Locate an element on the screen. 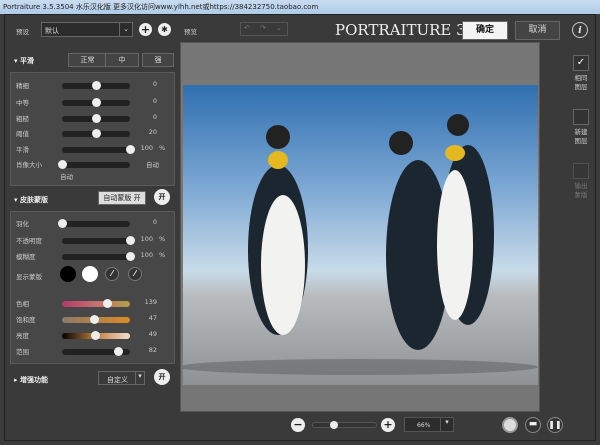 The width and height of the screenshot is (600, 445). enhance-title: 增强功能 is located at coordinates (33, 380).